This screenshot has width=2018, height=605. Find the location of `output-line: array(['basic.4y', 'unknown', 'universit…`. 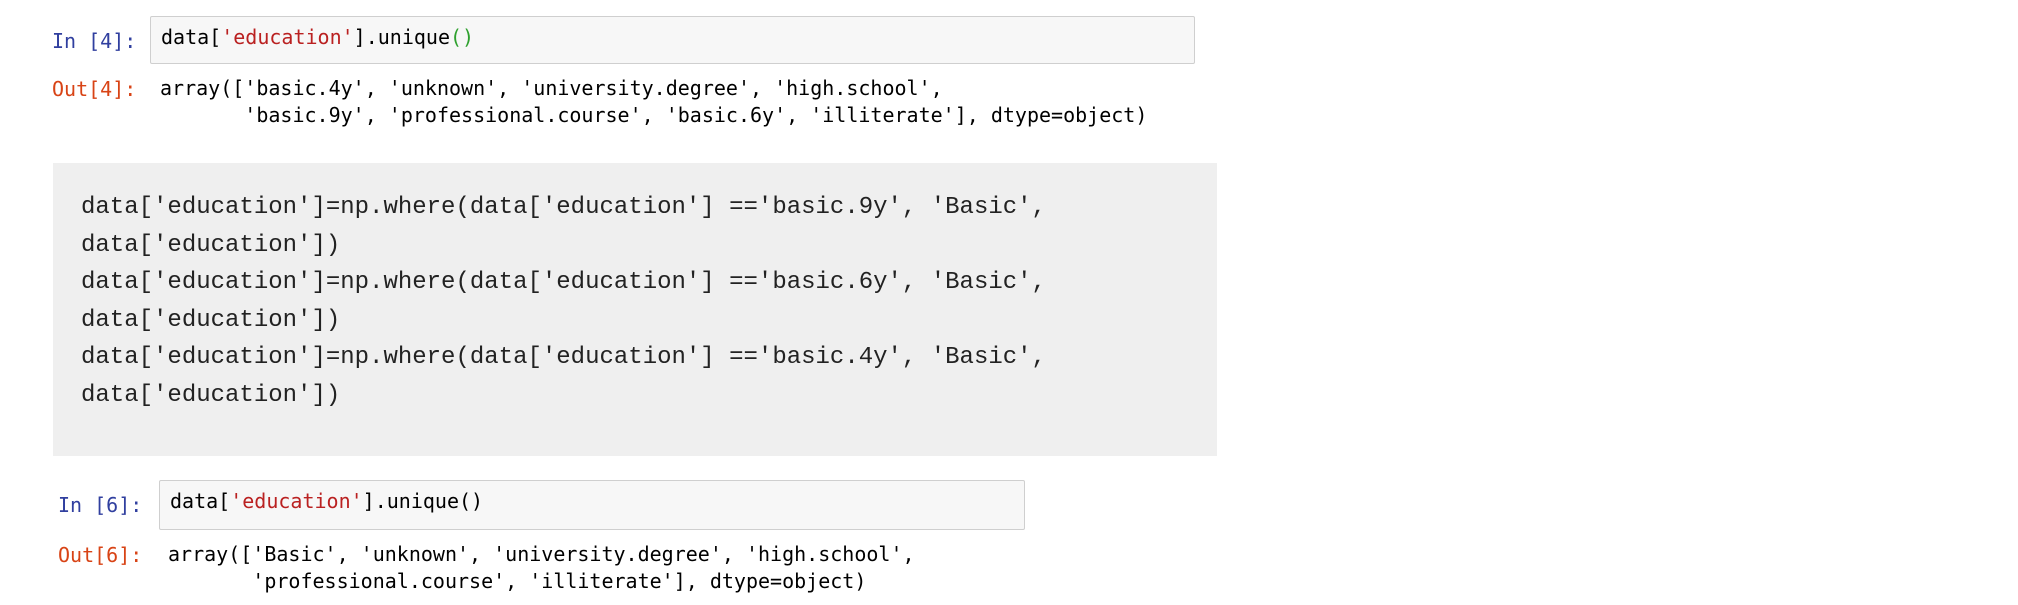

output-line: array(['basic.4y', 'unknown', 'universit… is located at coordinates (551, 88).